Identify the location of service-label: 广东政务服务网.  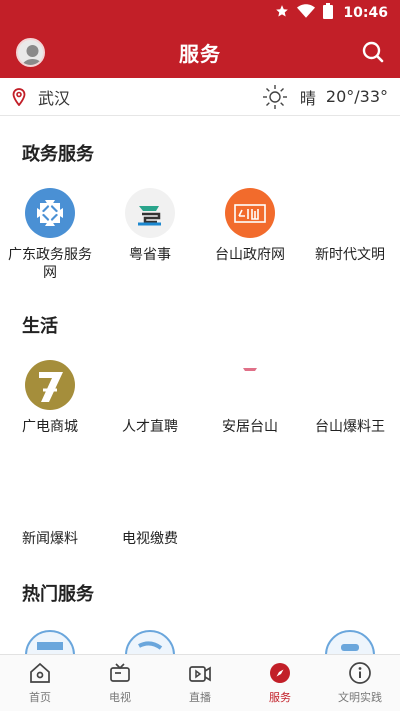
(50, 264).